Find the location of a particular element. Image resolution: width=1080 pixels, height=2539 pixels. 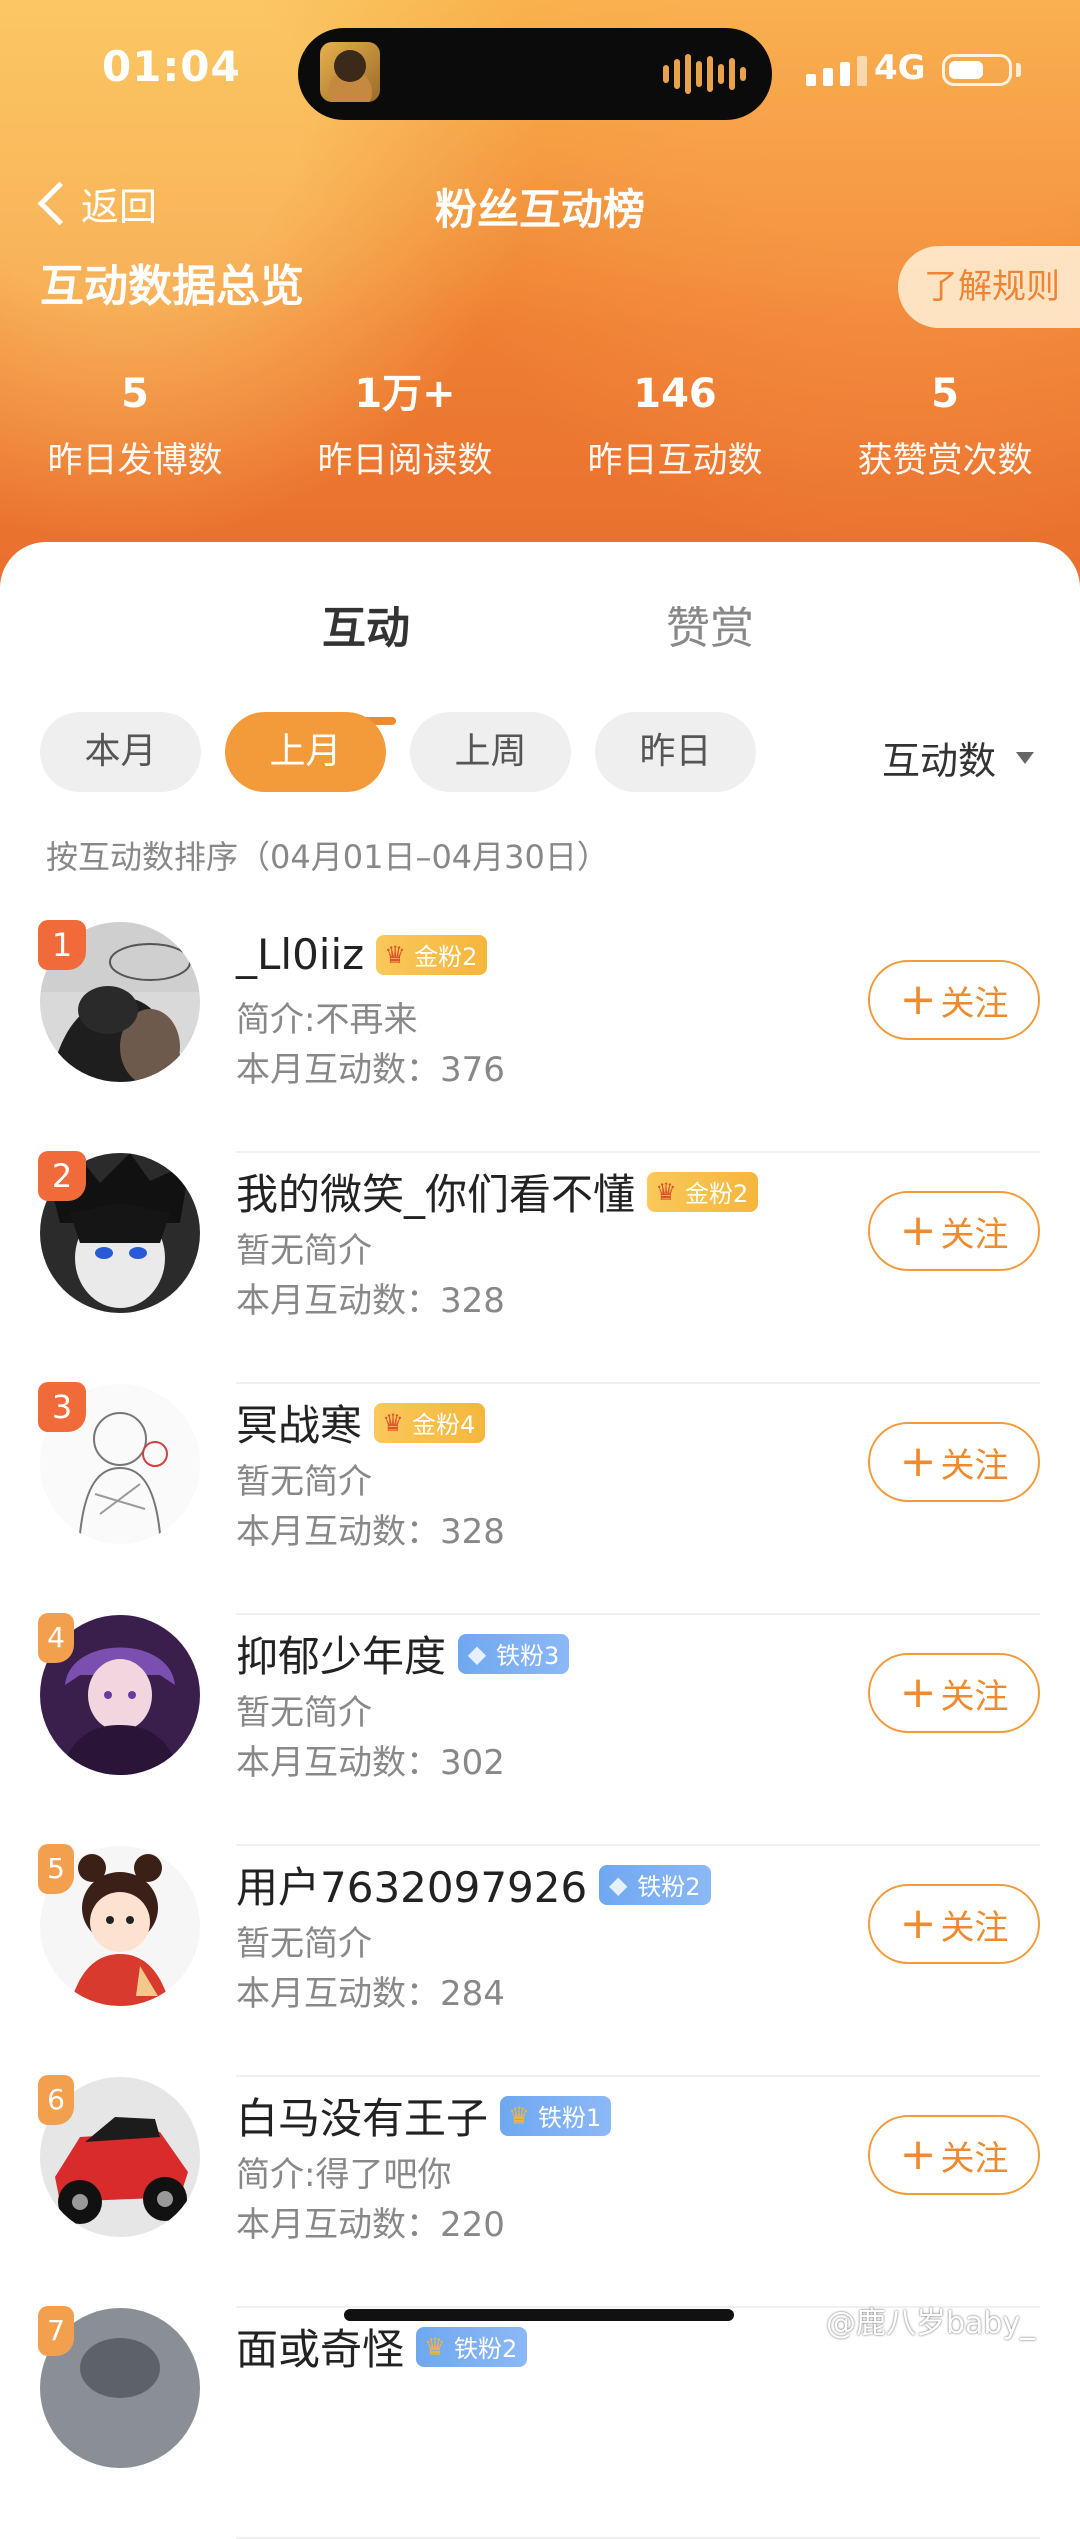

name-line: 白马没有王子 ♛ 铁粉1 is located at coordinates (424, 2115).